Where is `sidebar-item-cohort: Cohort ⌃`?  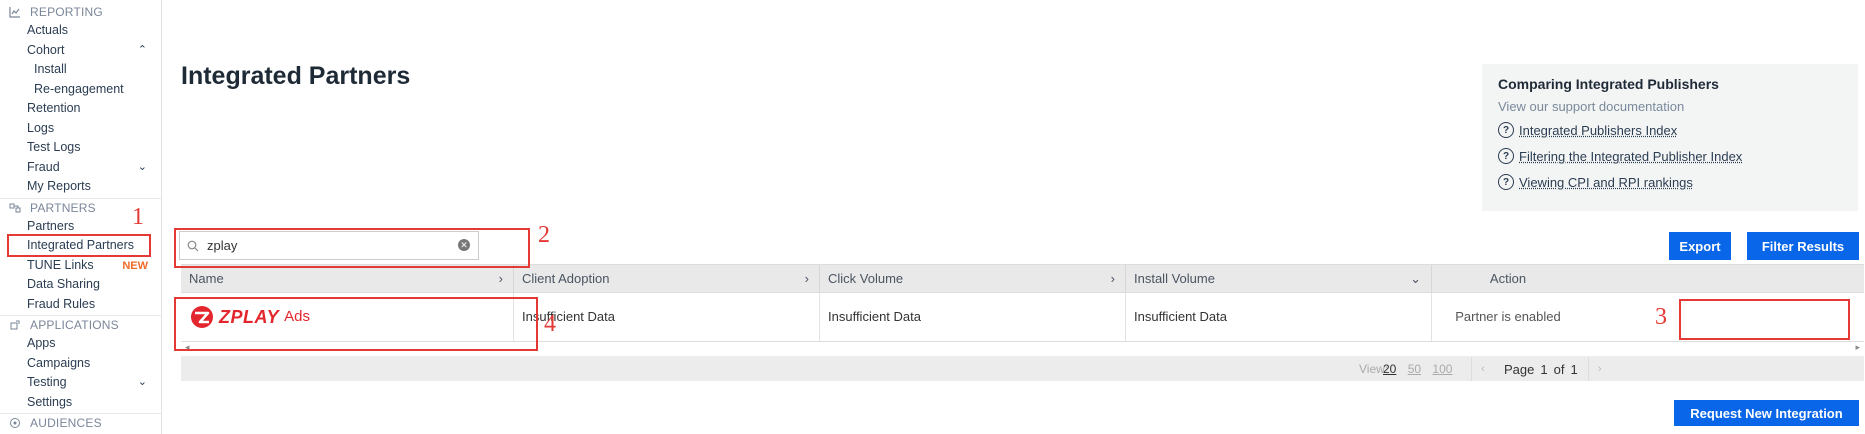 sidebar-item-cohort: Cohort ⌃ is located at coordinates (80, 51).